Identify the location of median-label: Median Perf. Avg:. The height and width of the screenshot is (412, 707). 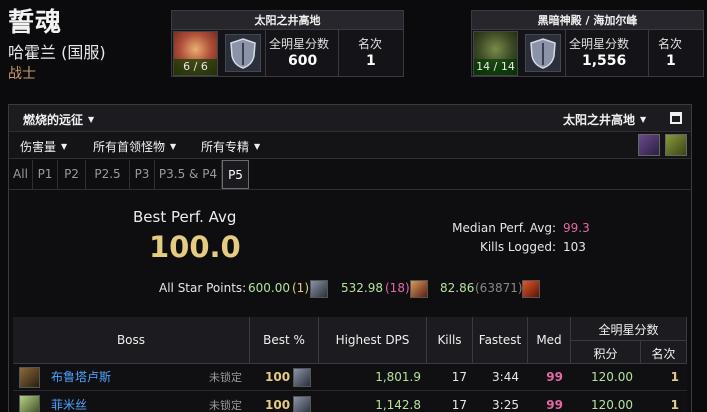
(504, 228).